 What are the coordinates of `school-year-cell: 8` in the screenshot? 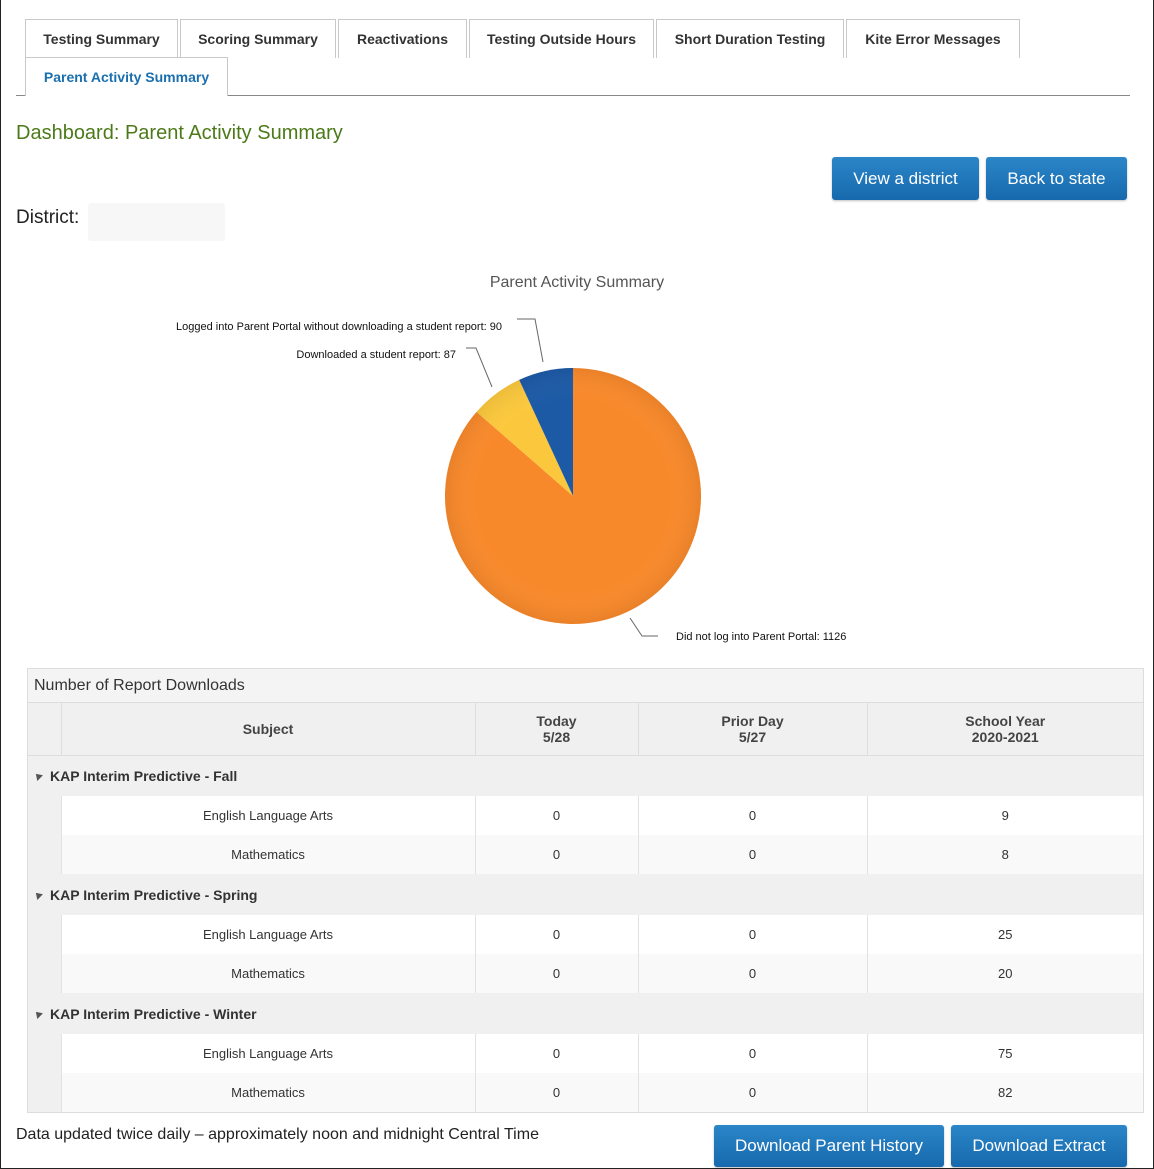 It's located at (1004, 854).